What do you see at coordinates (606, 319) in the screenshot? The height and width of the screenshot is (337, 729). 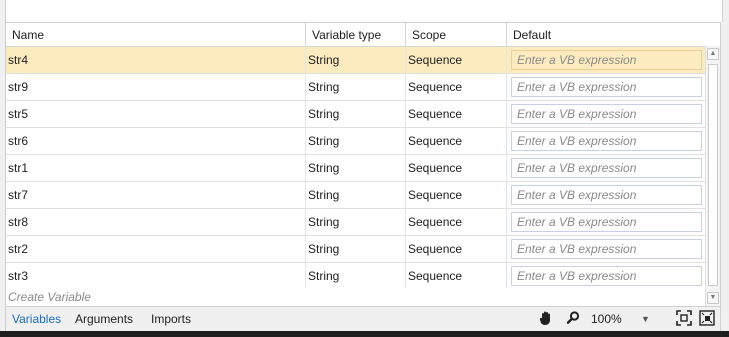 I see `zoom-value: 100%` at bounding box center [606, 319].